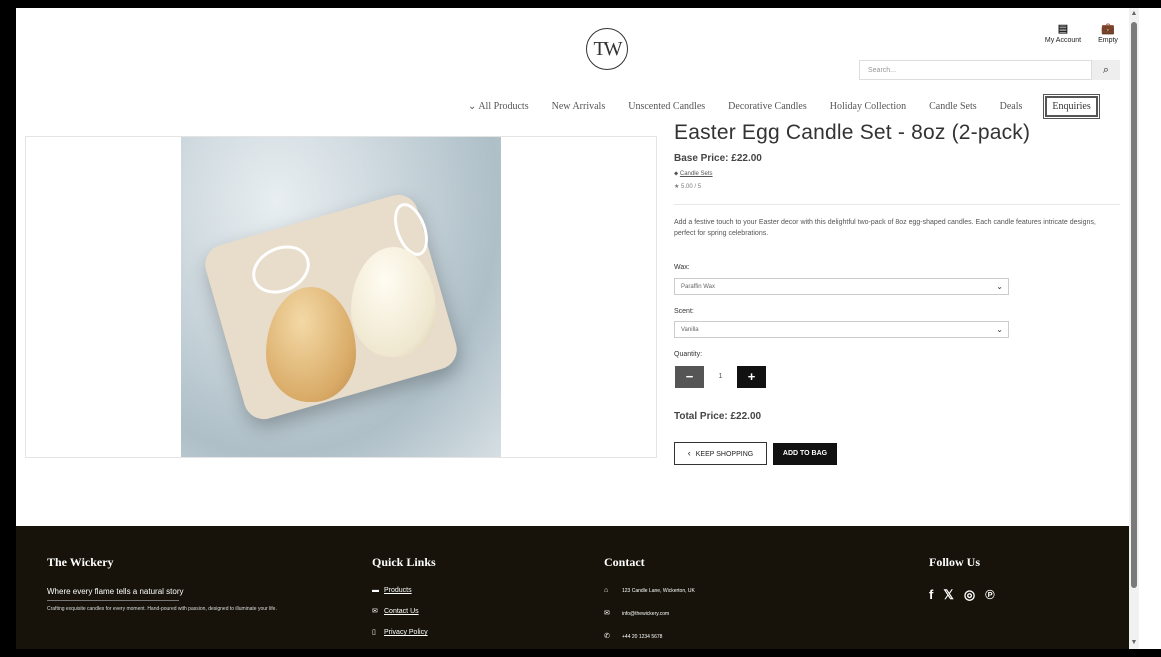  I want to click on scent-select: Vanilla ⌄, so click(841, 329).